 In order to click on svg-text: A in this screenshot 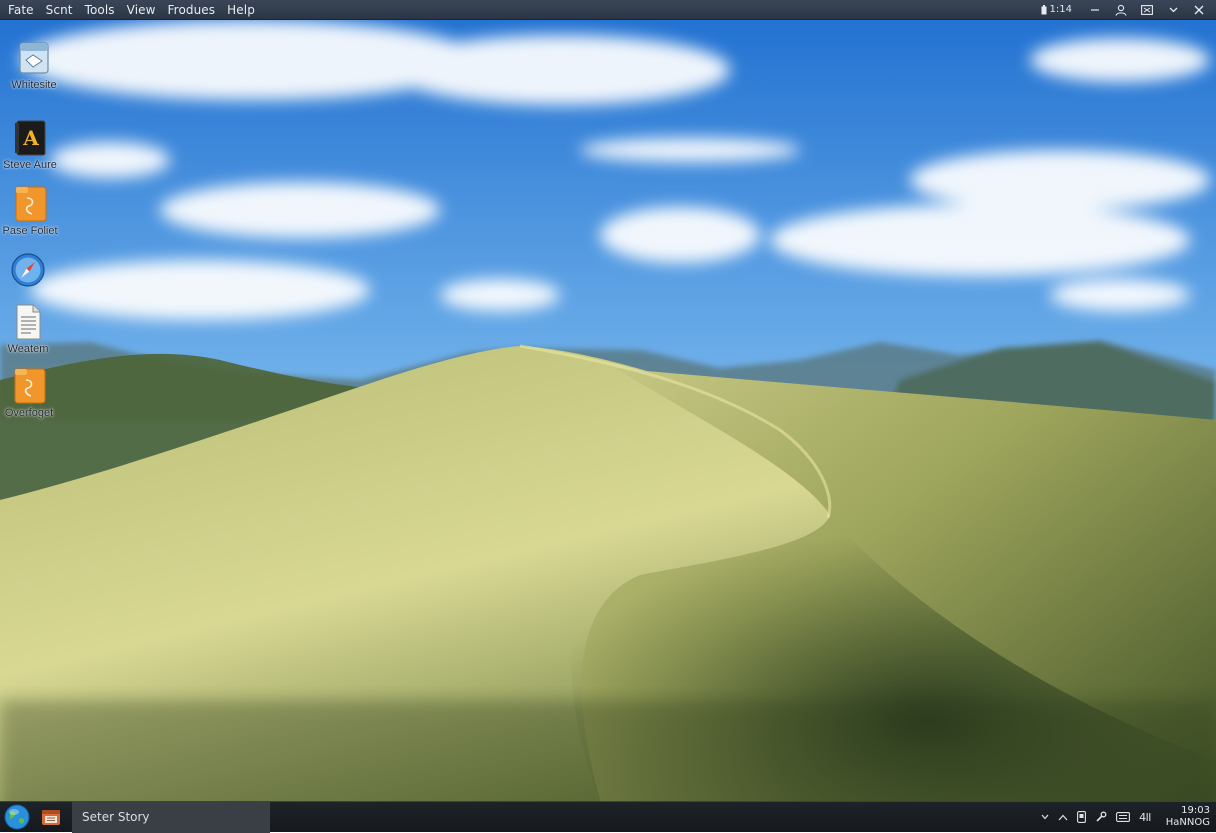, I will do `click(30, 138)`.